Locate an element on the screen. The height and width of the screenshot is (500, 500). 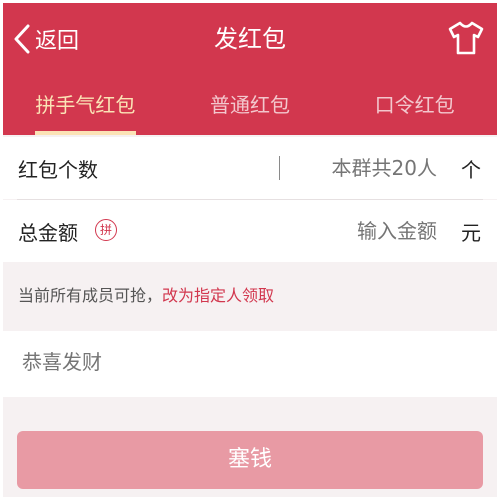
specify-receiver-link: 改为指定人领取 is located at coordinates (218, 295).